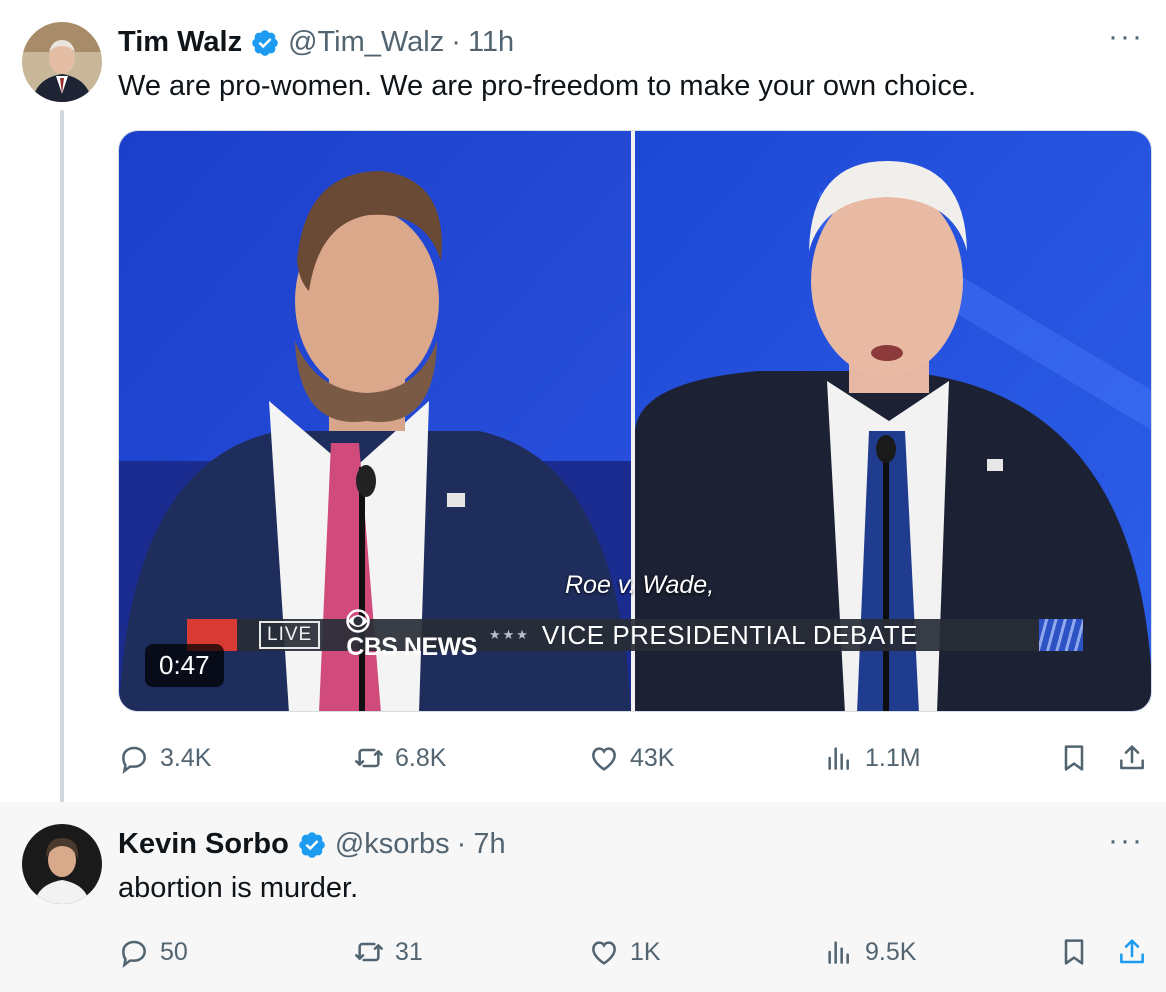 The width and height of the screenshot is (1166, 992). I want to click on banner-title: VICE PRESIDENTIAL DEBATE, so click(729, 634).